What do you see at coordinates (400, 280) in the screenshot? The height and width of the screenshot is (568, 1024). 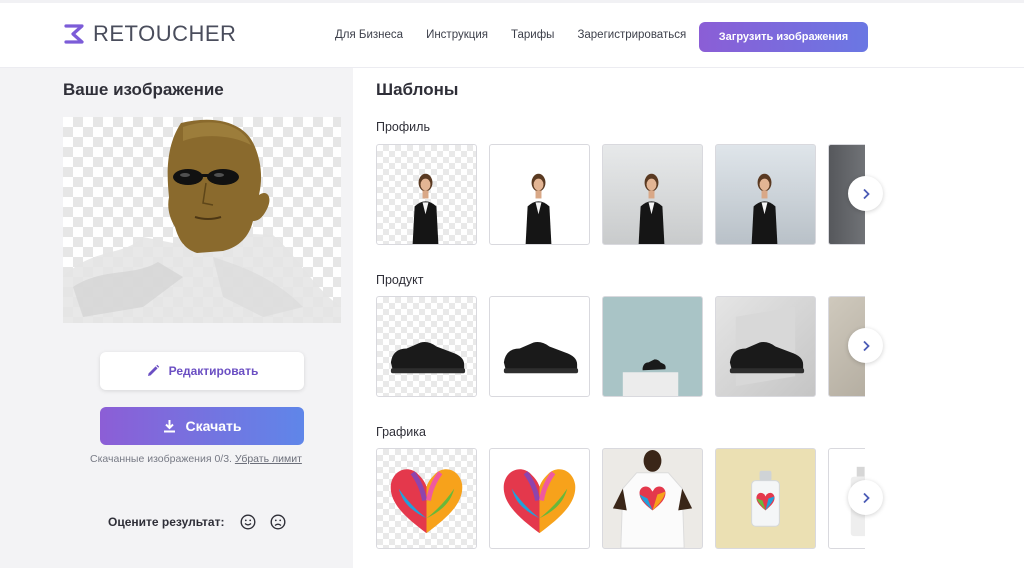 I see `section-product-label: Продукт` at bounding box center [400, 280].